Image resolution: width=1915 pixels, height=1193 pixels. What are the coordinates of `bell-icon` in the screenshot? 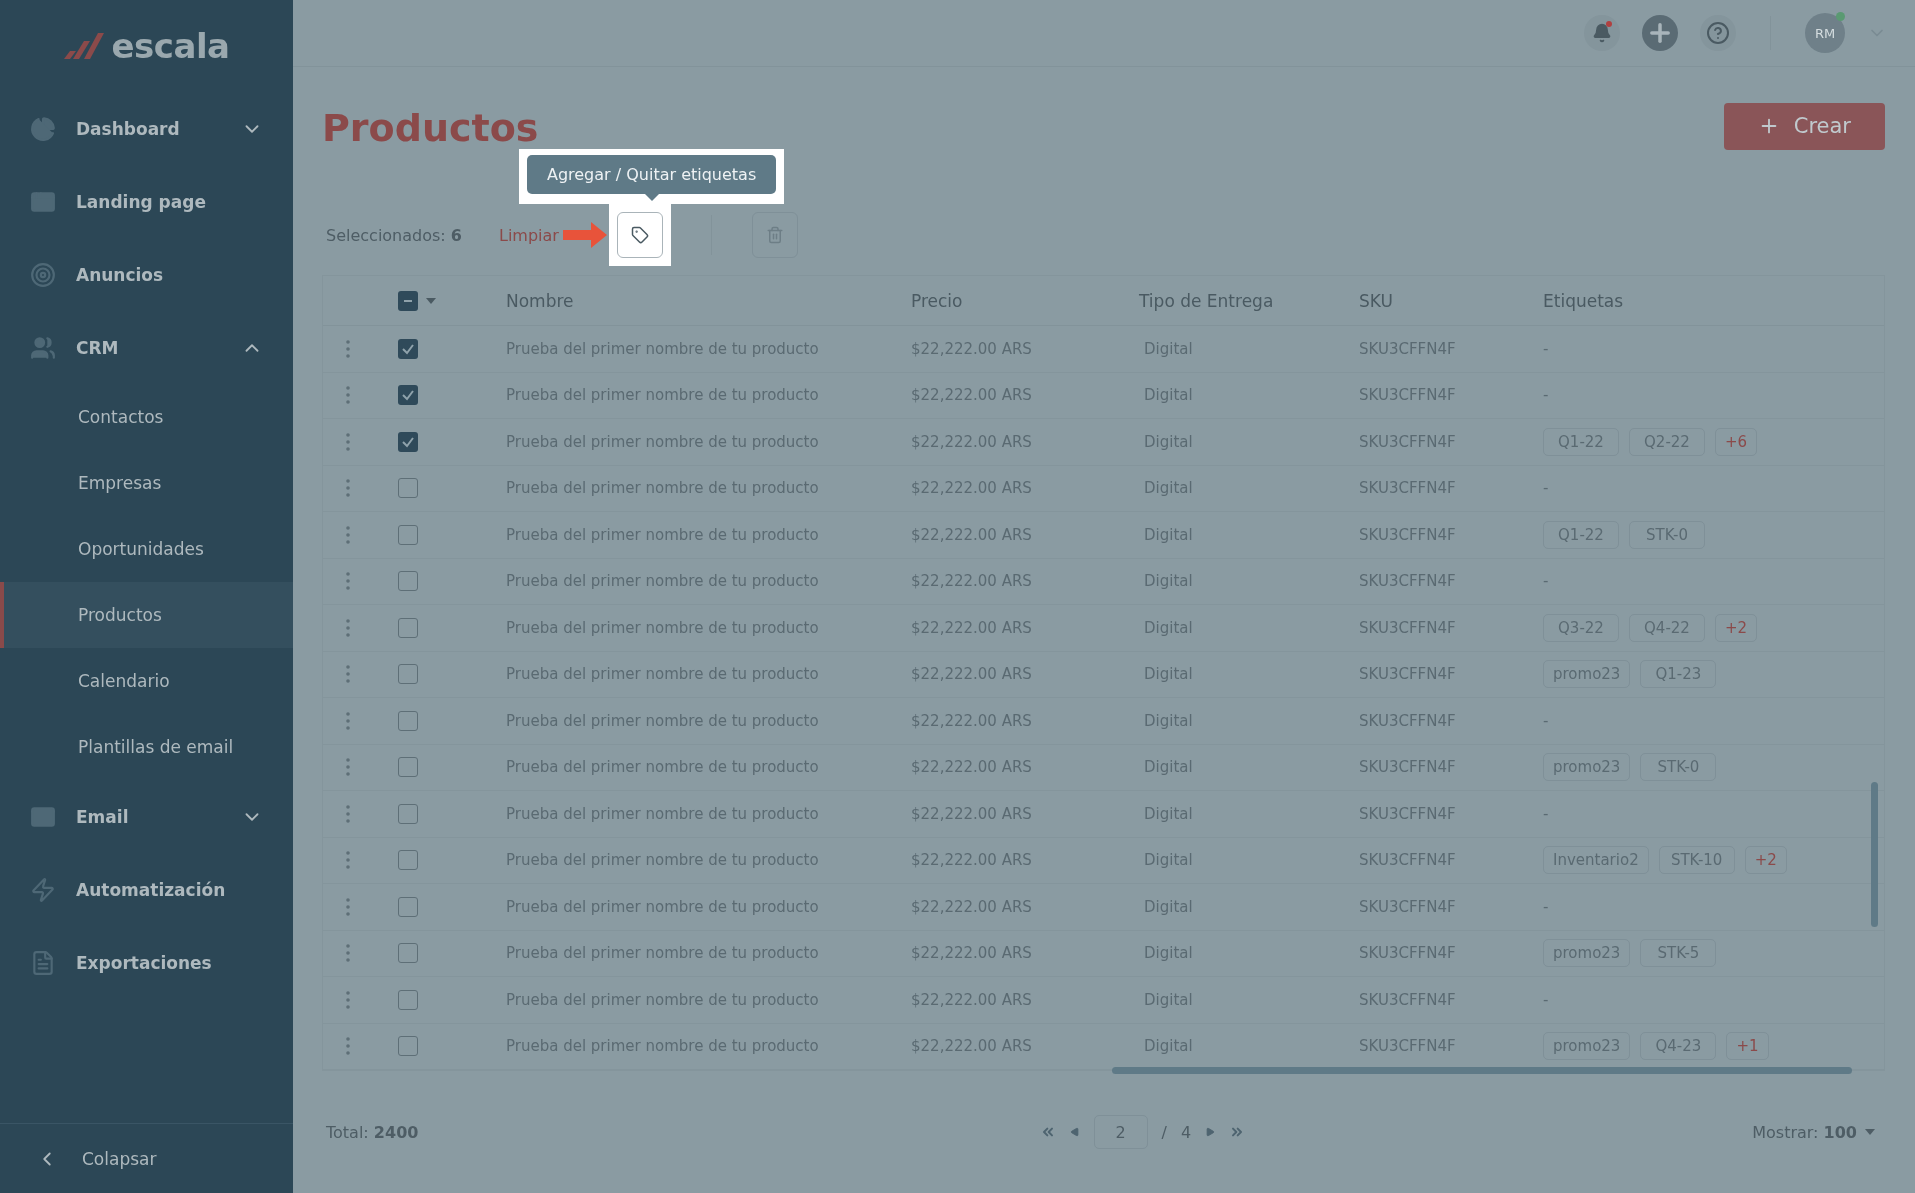 It's located at (1602, 33).